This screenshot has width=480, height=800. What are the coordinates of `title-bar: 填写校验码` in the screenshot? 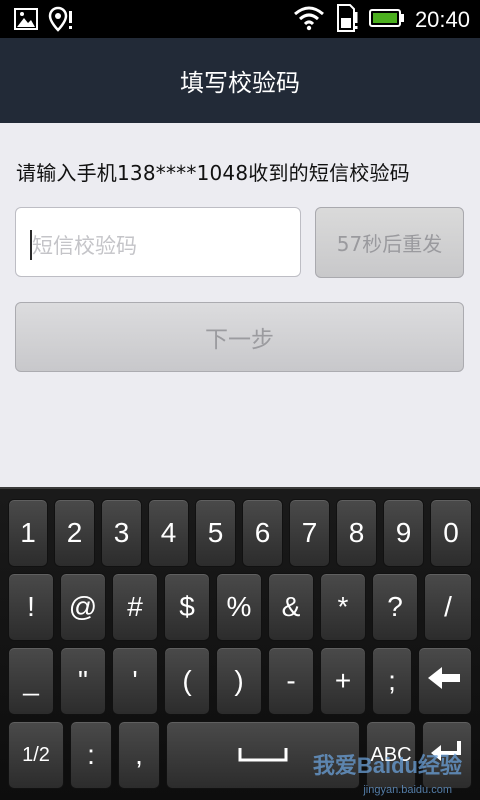 It's located at (240, 80).